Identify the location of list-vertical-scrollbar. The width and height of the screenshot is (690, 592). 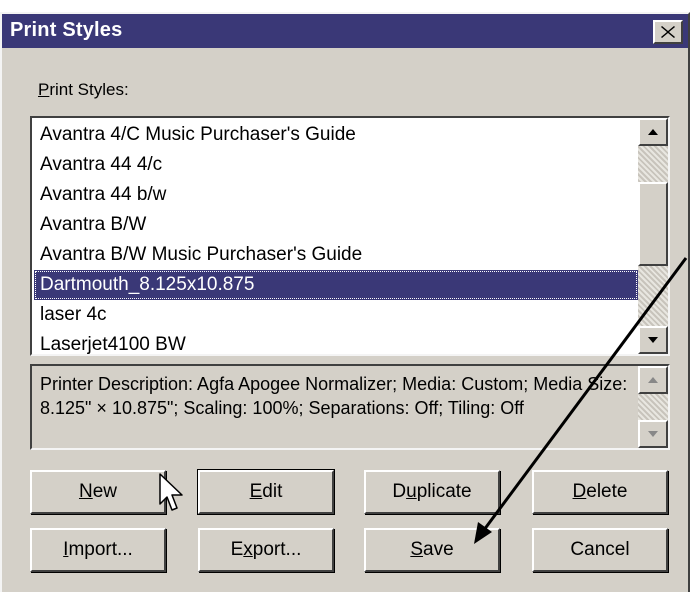
(653, 236).